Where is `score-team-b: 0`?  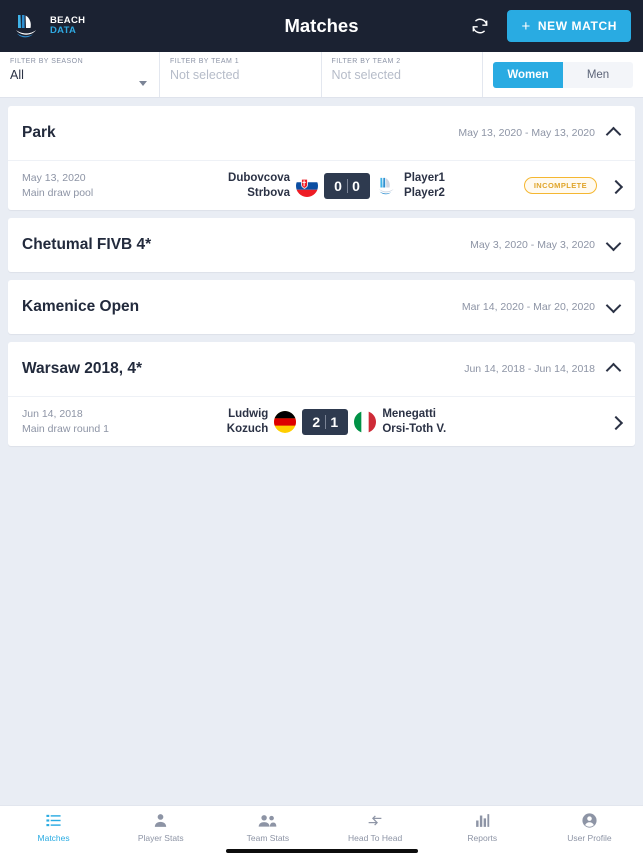 score-team-b: 0 is located at coordinates (356, 185).